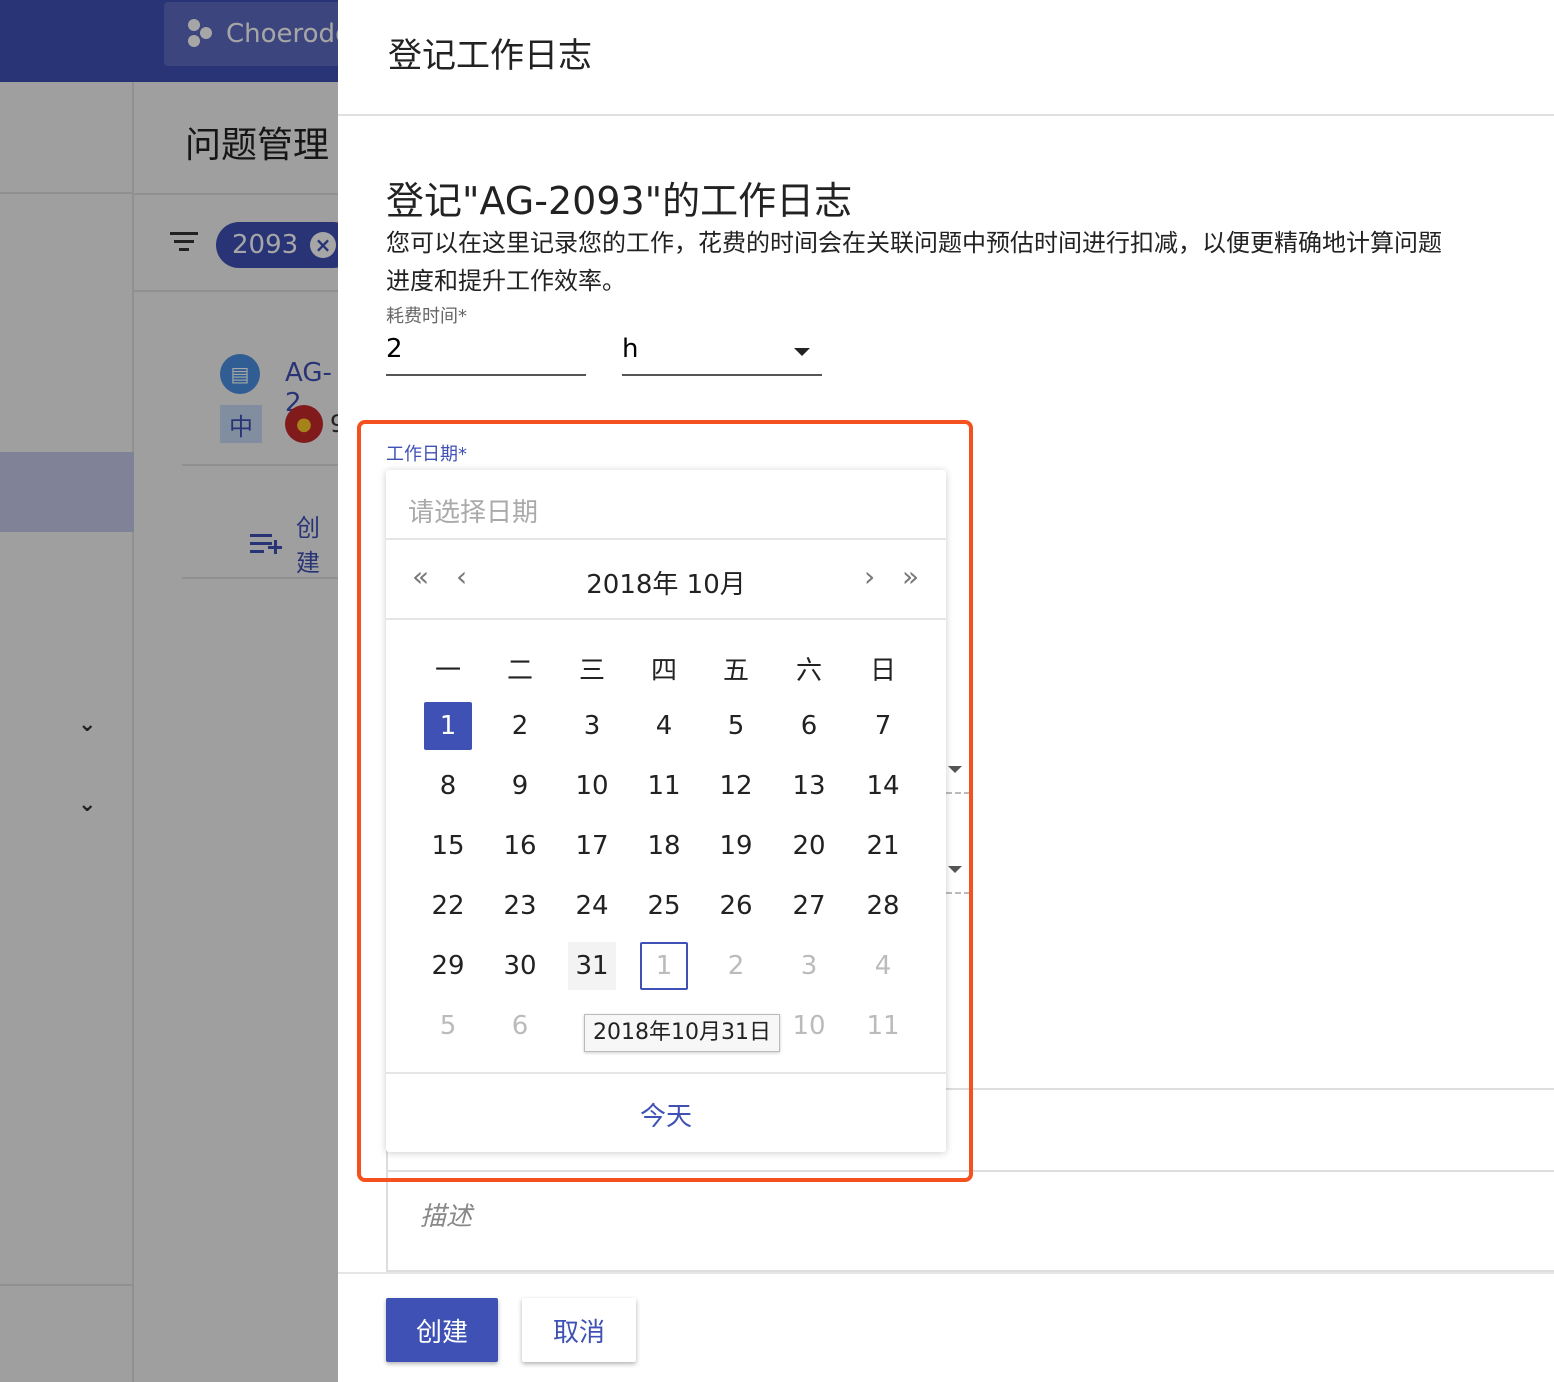 The image size is (1554, 1382). I want to click on drawer-title: 登记工作日志, so click(490, 56).